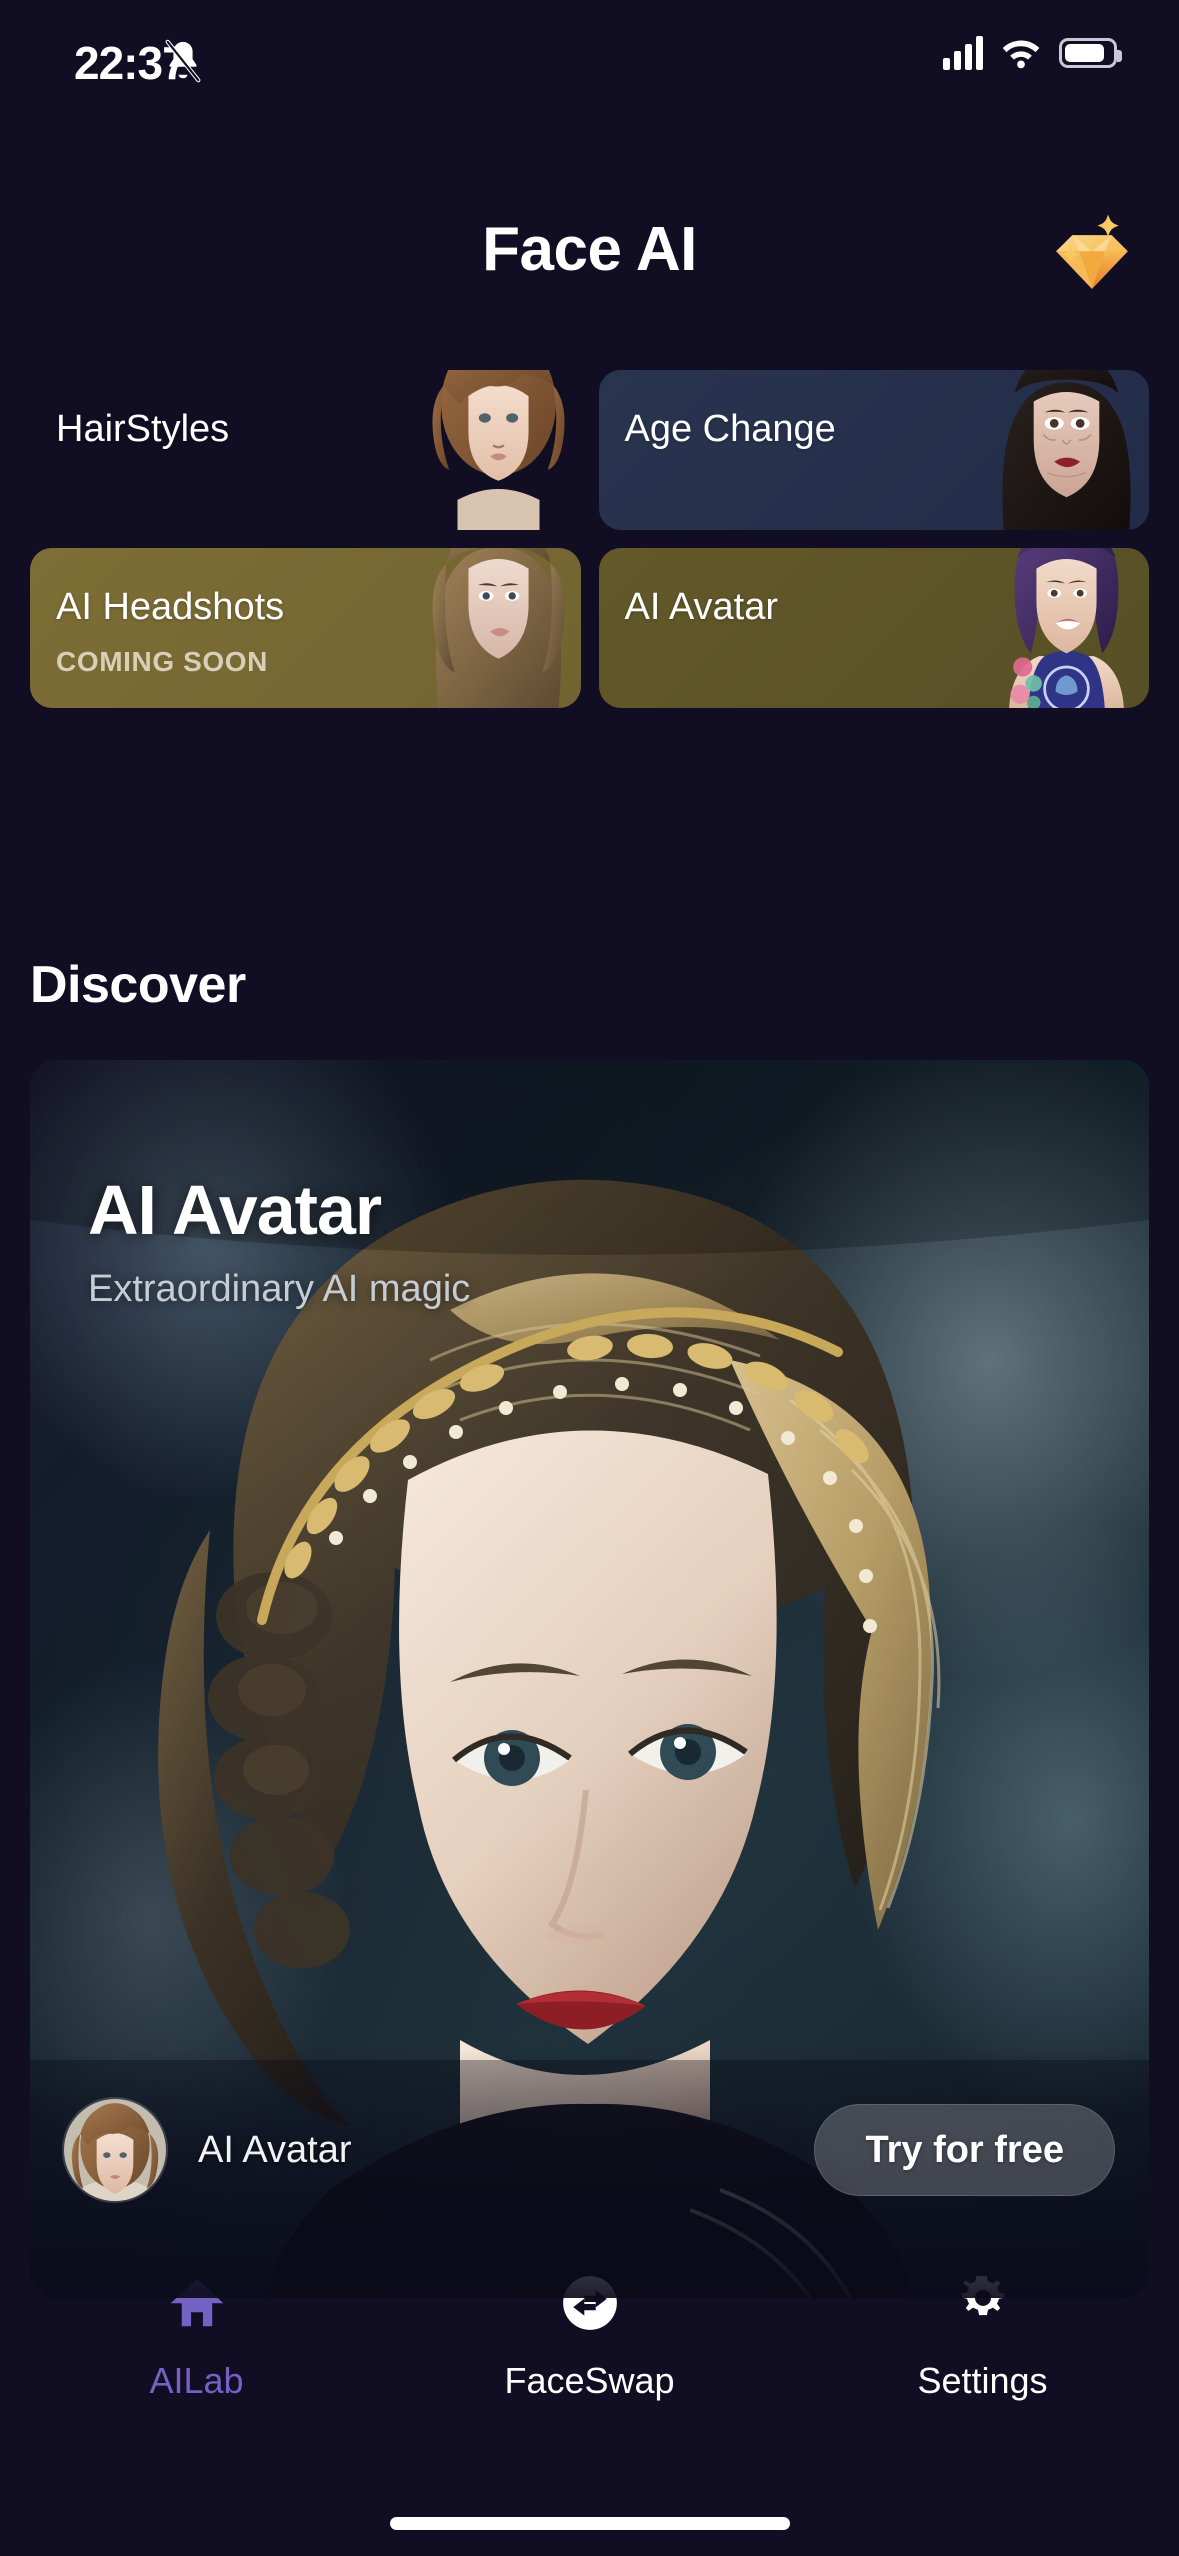 This screenshot has height=2556, width=1179. I want to click on home-indicator, so click(589, 2523).